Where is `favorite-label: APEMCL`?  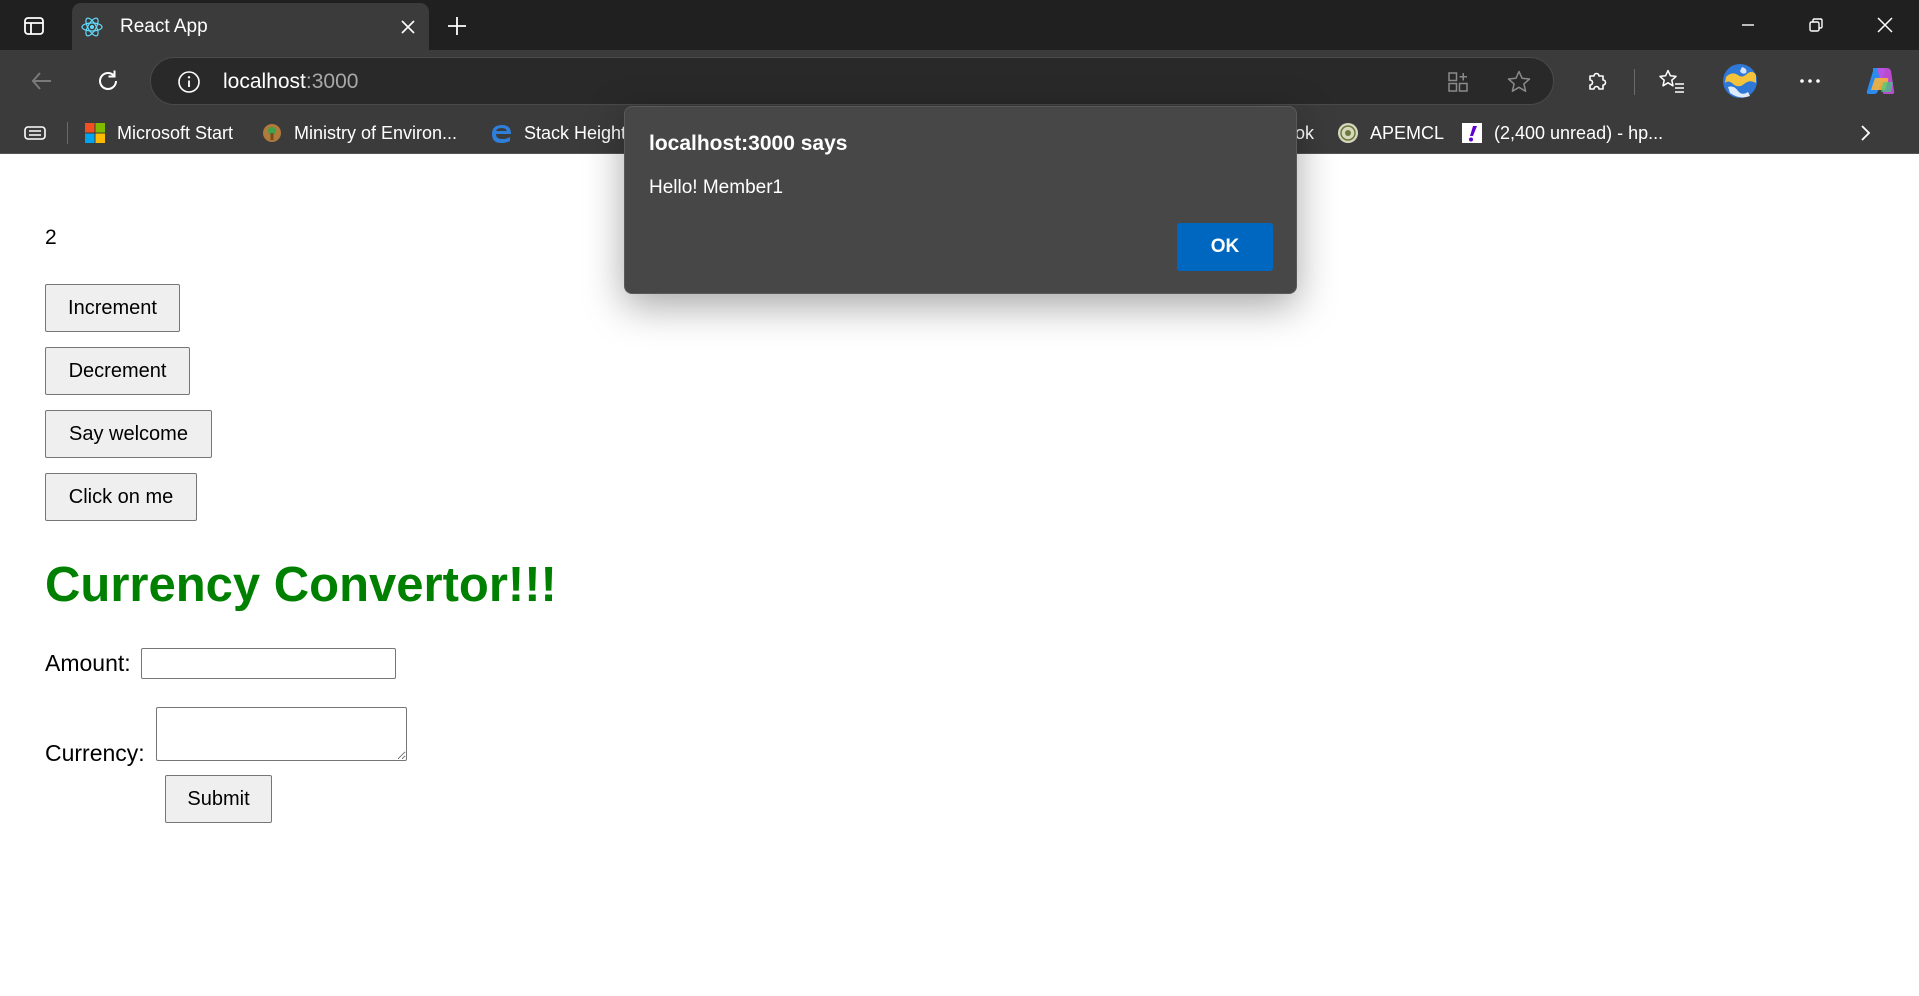 favorite-label: APEMCL is located at coordinates (1407, 132).